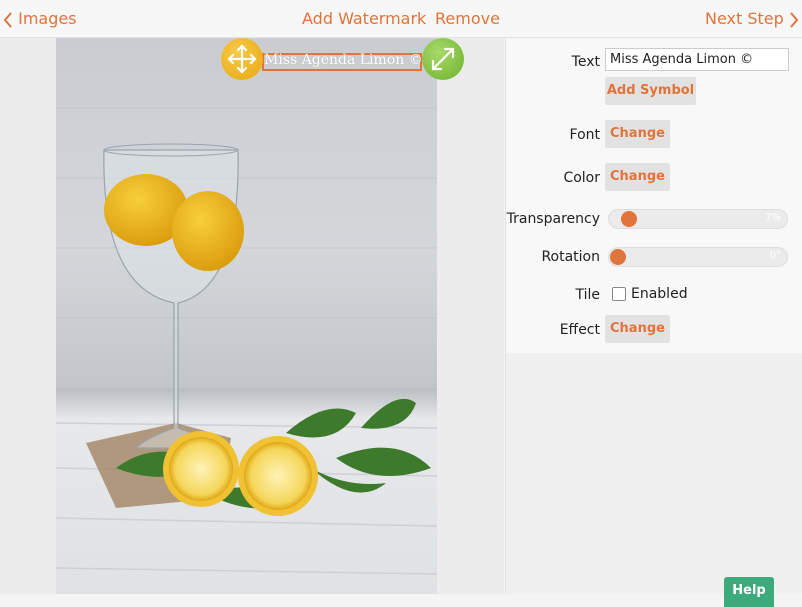 This screenshot has height=607, width=802. I want to click on remove-tab: Remove, so click(467, 18).